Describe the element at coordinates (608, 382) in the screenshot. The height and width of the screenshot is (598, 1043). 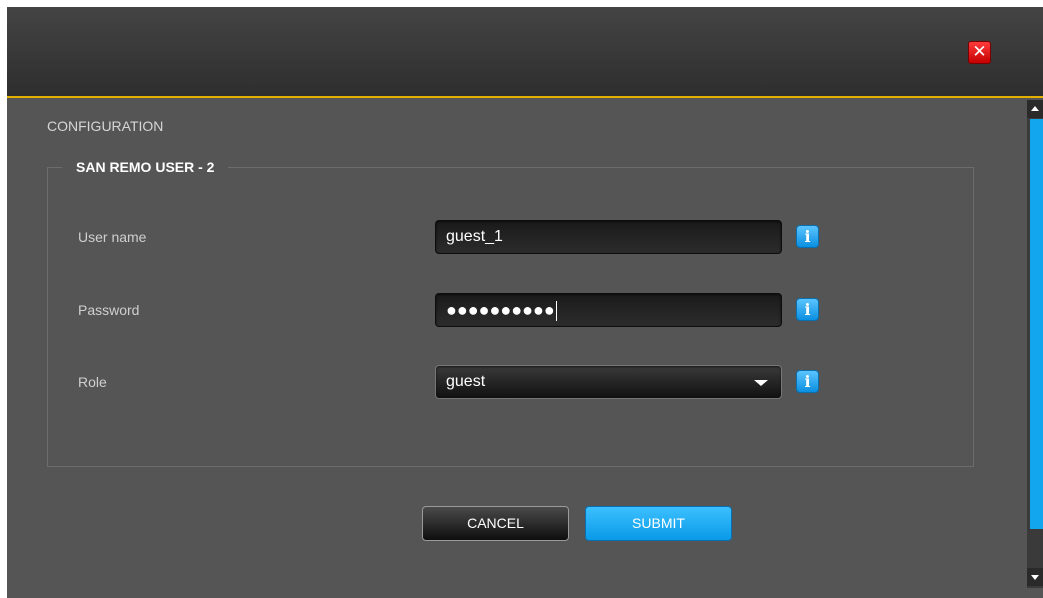
I see `role-select: guest` at that location.